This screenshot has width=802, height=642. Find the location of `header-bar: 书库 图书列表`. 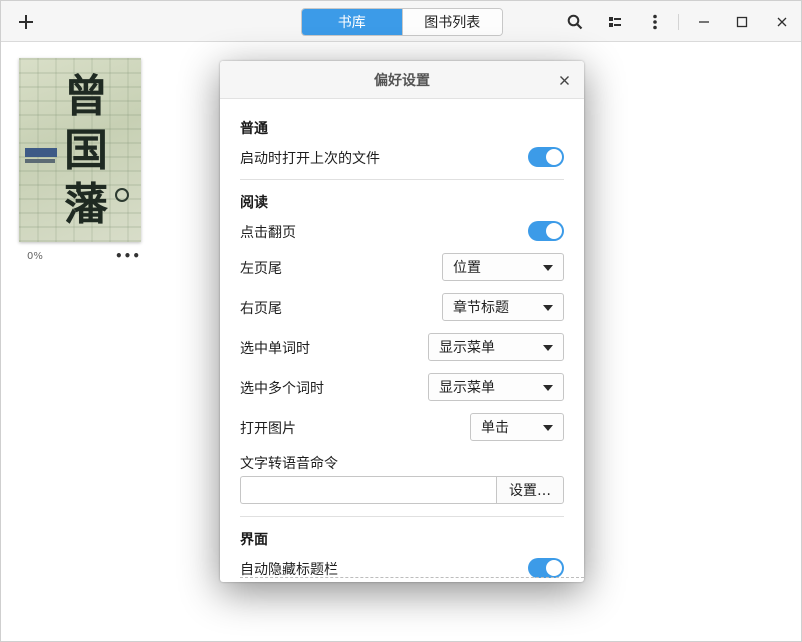

header-bar: 书库 图书列表 is located at coordinates (401, 21).